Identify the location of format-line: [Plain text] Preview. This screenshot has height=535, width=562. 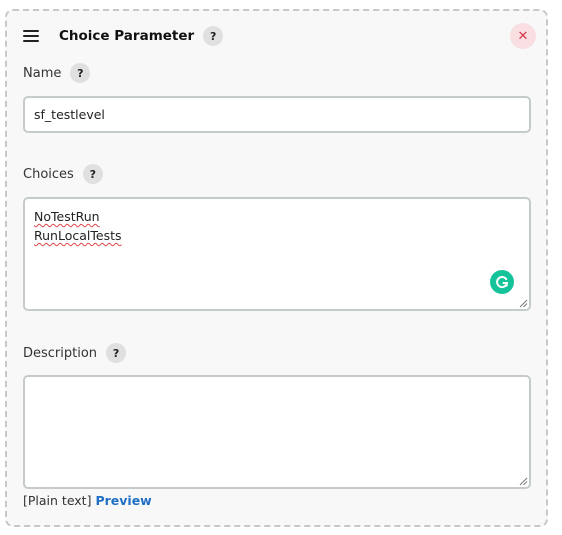
(87, 500).